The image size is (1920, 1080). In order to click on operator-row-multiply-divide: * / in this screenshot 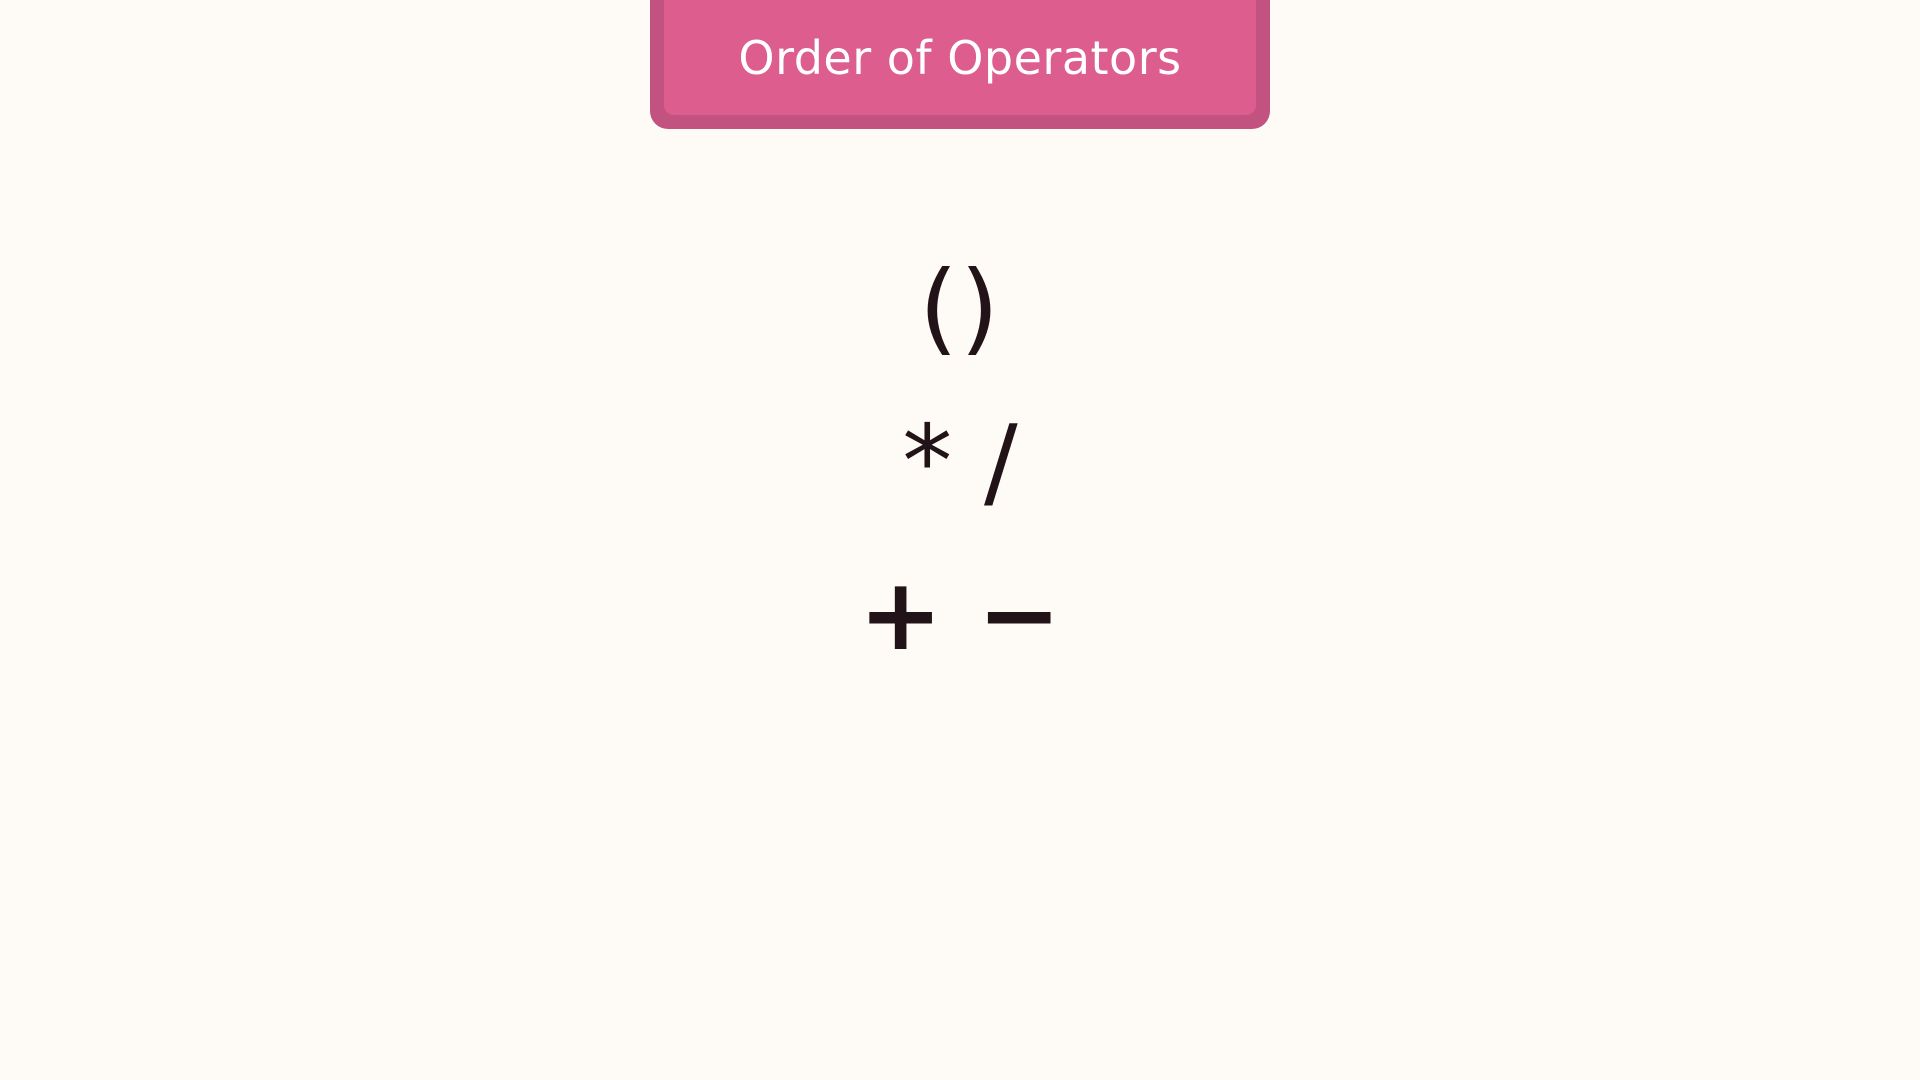, I will do `click(960, 461)`.